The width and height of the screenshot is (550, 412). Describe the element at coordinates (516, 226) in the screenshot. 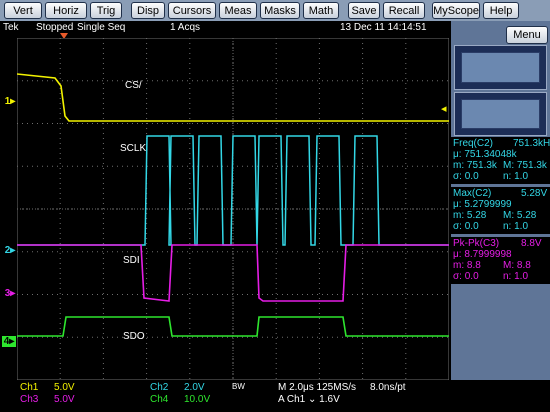

I see `max-count: n: 1.0` at that location.